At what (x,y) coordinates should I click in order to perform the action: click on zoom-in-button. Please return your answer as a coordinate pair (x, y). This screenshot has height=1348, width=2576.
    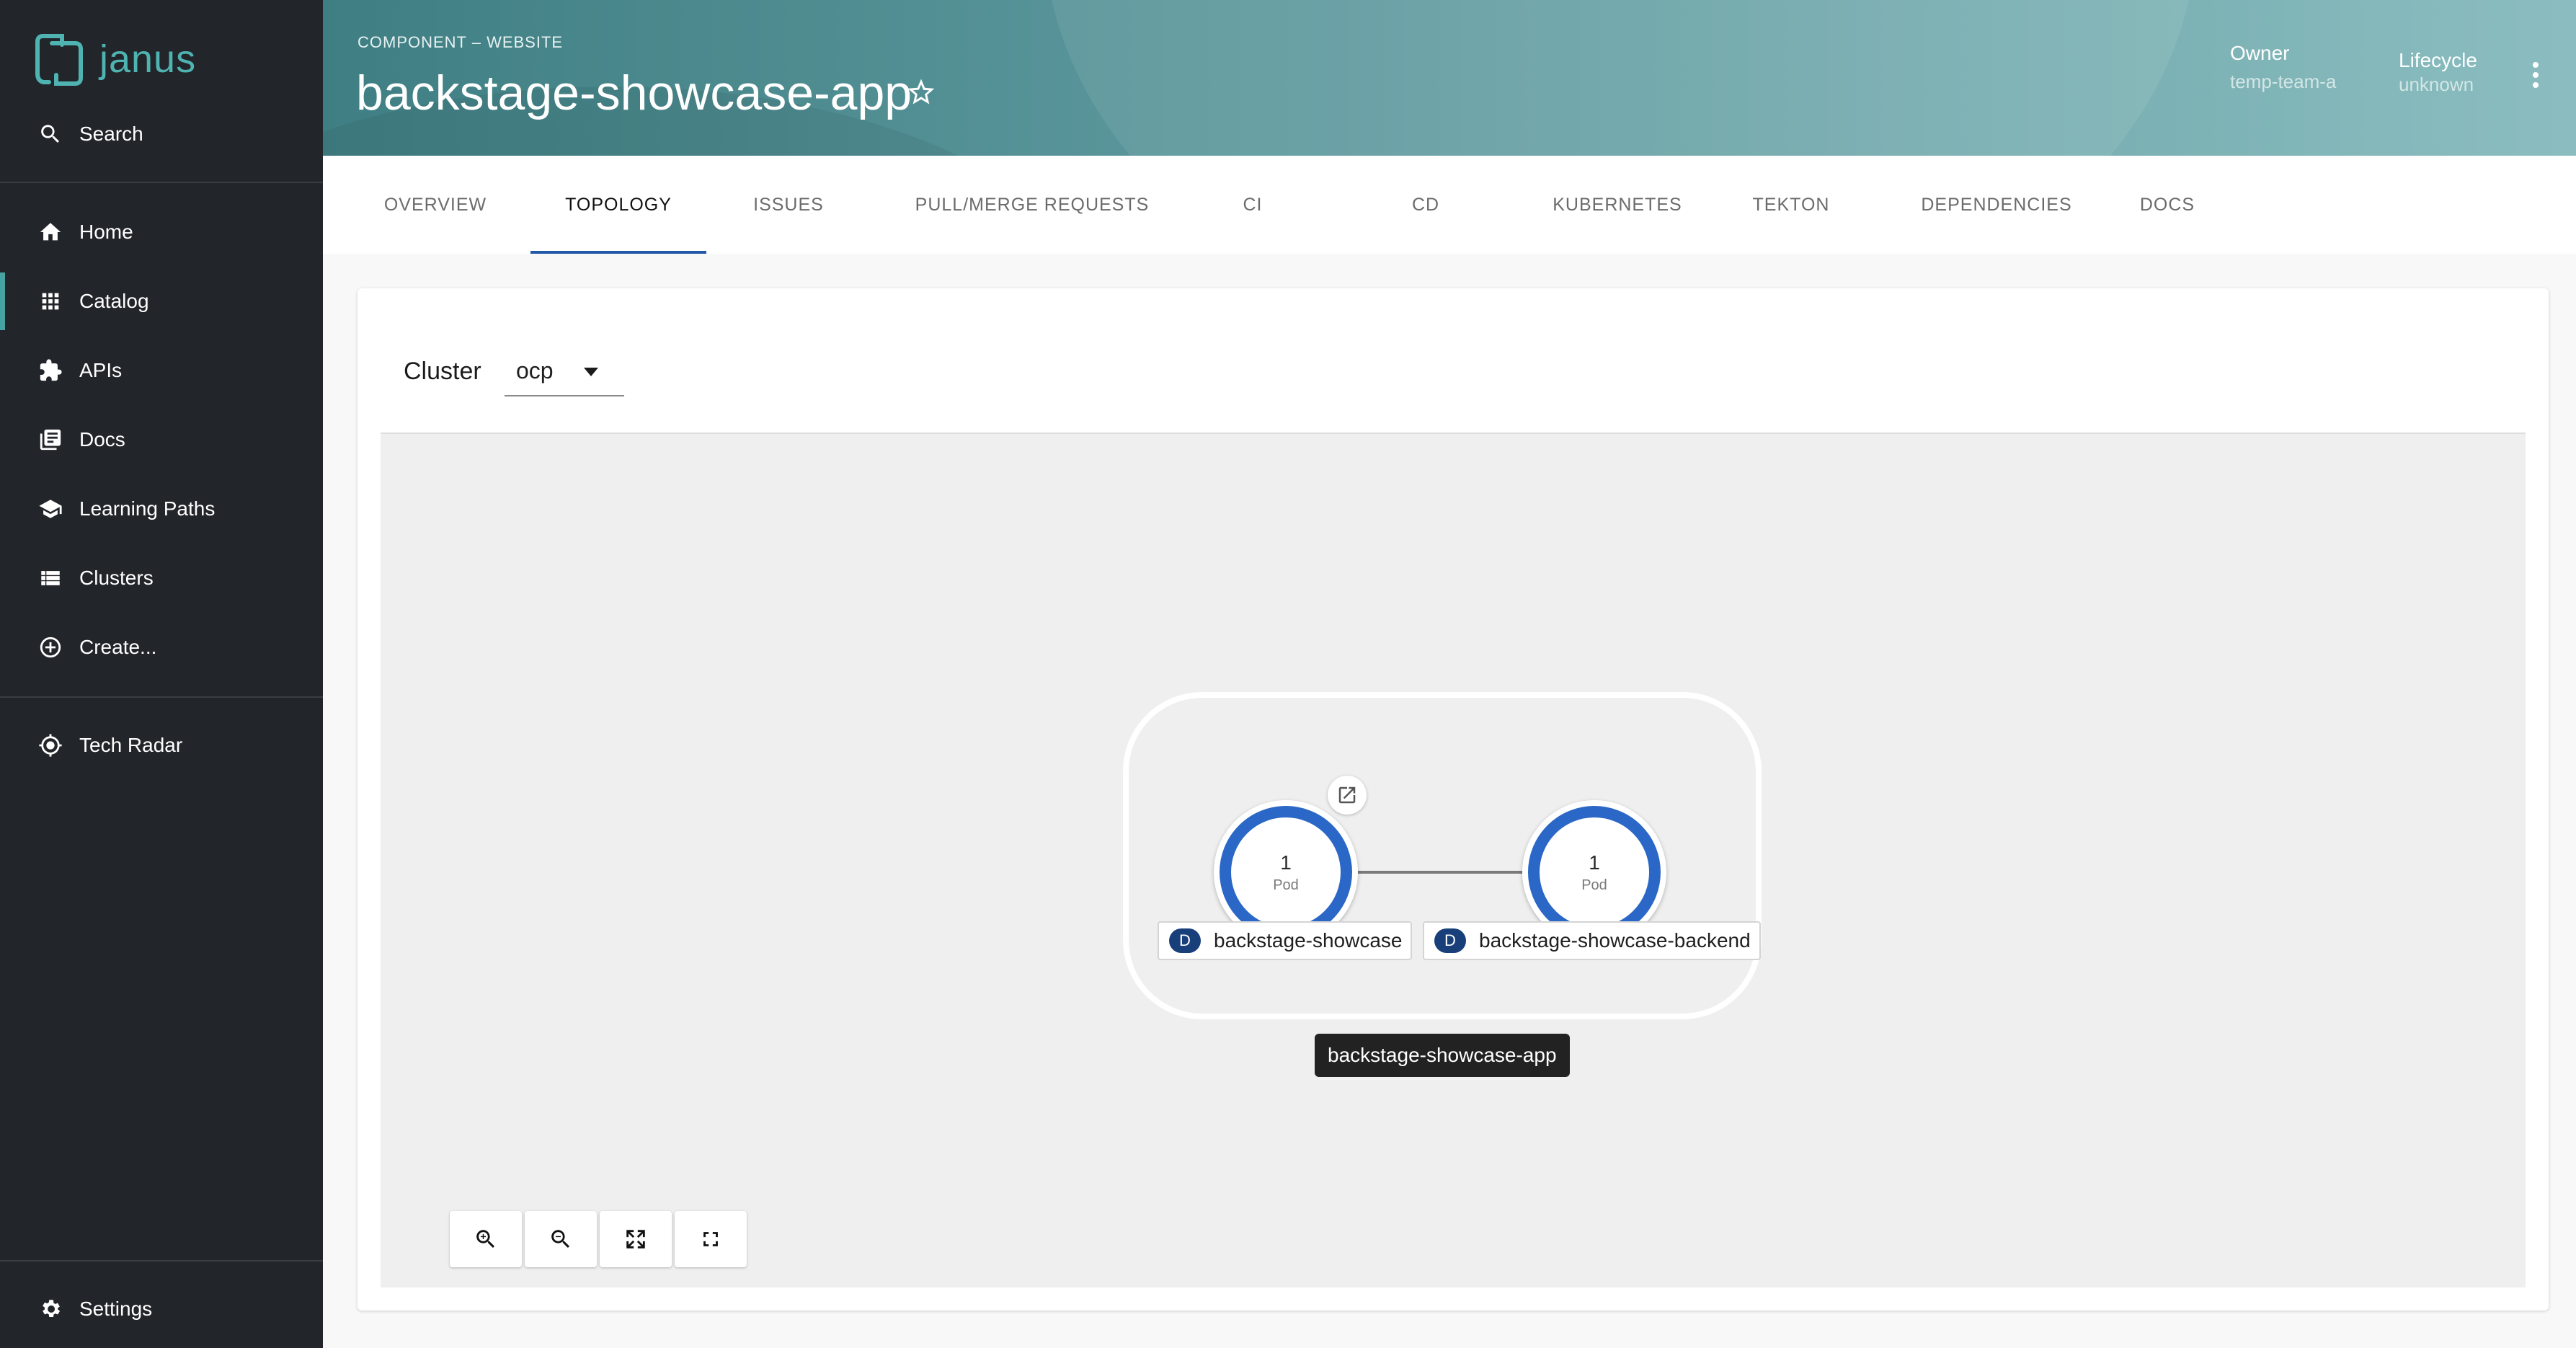
    Looking at the image, I should click on (486, 1239).